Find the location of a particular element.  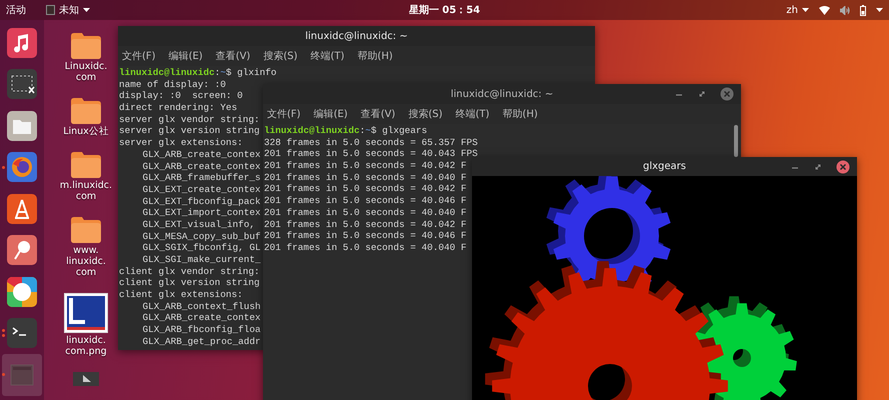

output-line: GLX_ARB_framebuffer_s is located at coordinates (201, 178).